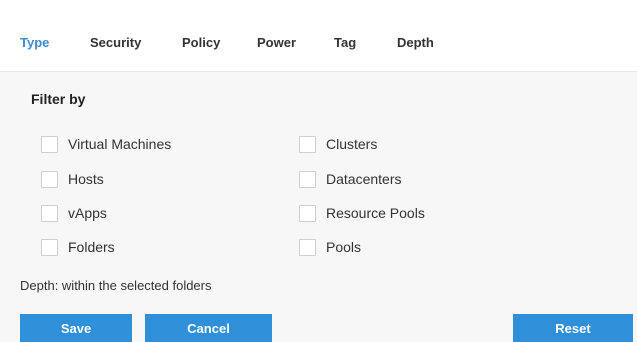 This screenshot has height=342, width=637. Describe the element at coordinates (87, 213) in the screenshot. I see `option-label: vApps` at that location.